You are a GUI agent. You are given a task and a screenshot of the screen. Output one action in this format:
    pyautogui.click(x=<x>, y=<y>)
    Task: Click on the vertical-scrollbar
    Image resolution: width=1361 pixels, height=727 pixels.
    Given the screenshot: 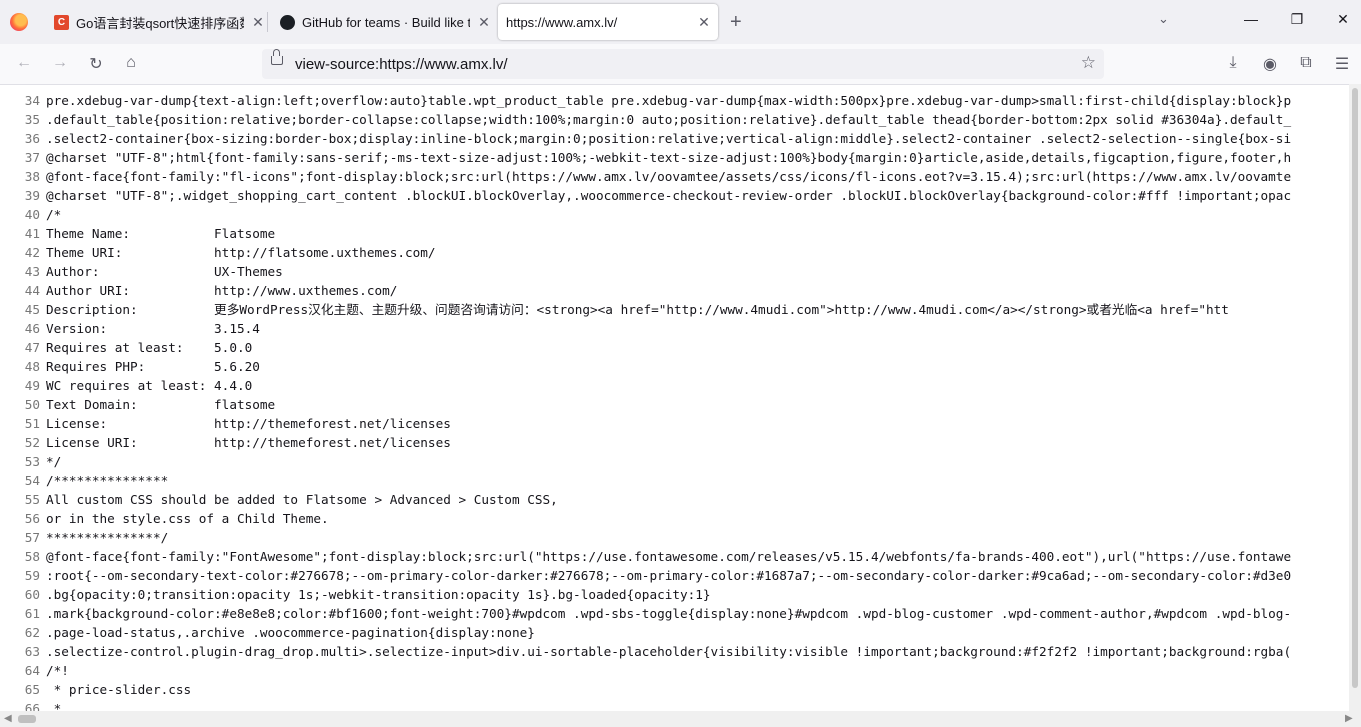 What is the action you would take?
    pyautogui.click(x=1355, y=397)
    